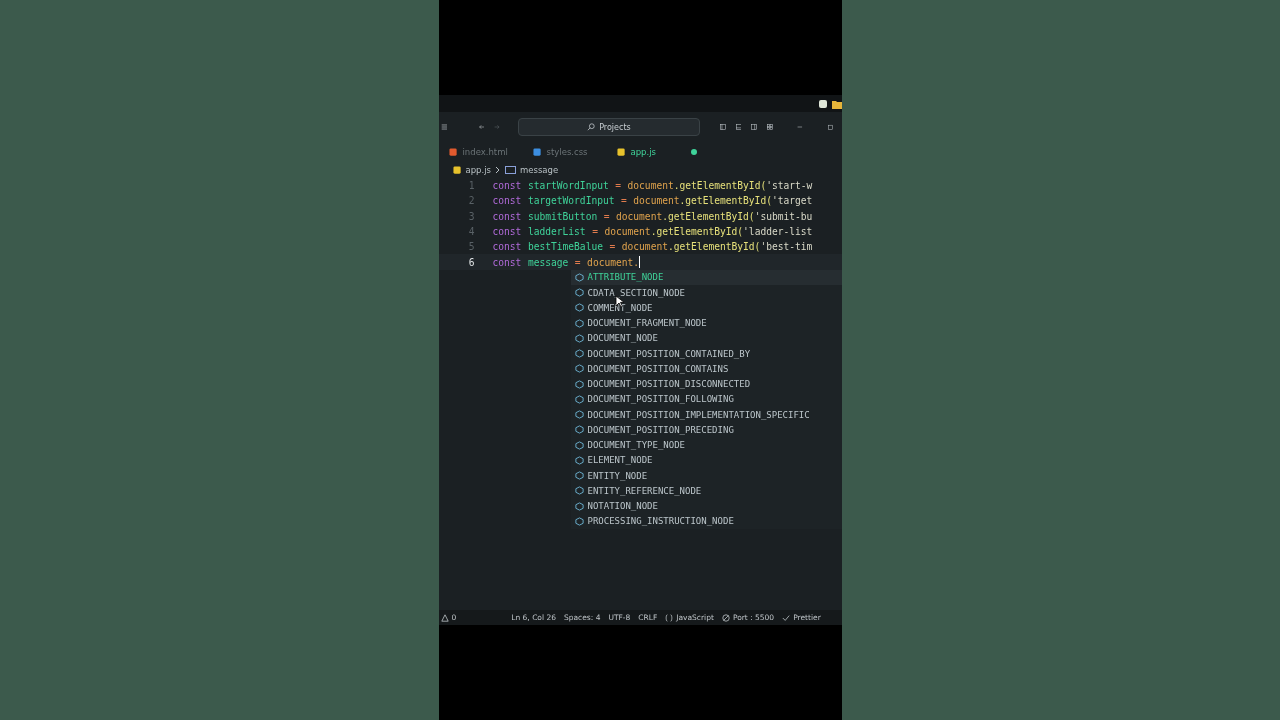  What do you see at coordinates (836, 103) in the screenshot?
I see `folder-icon` at bounding box center [836, 103].